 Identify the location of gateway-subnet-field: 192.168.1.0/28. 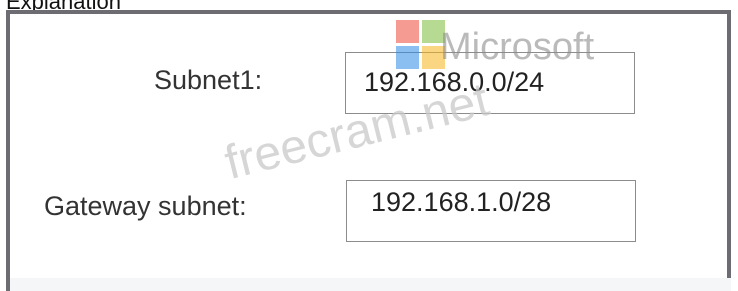
(491, 211).